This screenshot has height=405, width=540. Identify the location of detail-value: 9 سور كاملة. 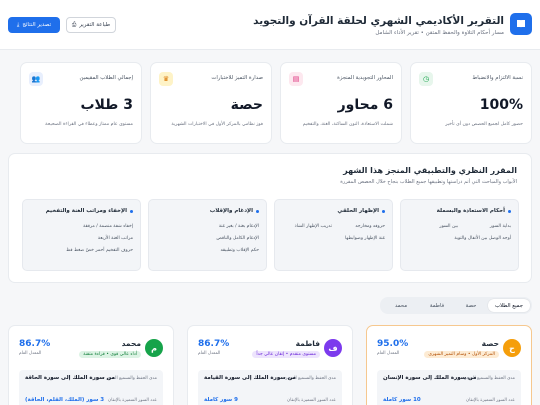
(221, 400).